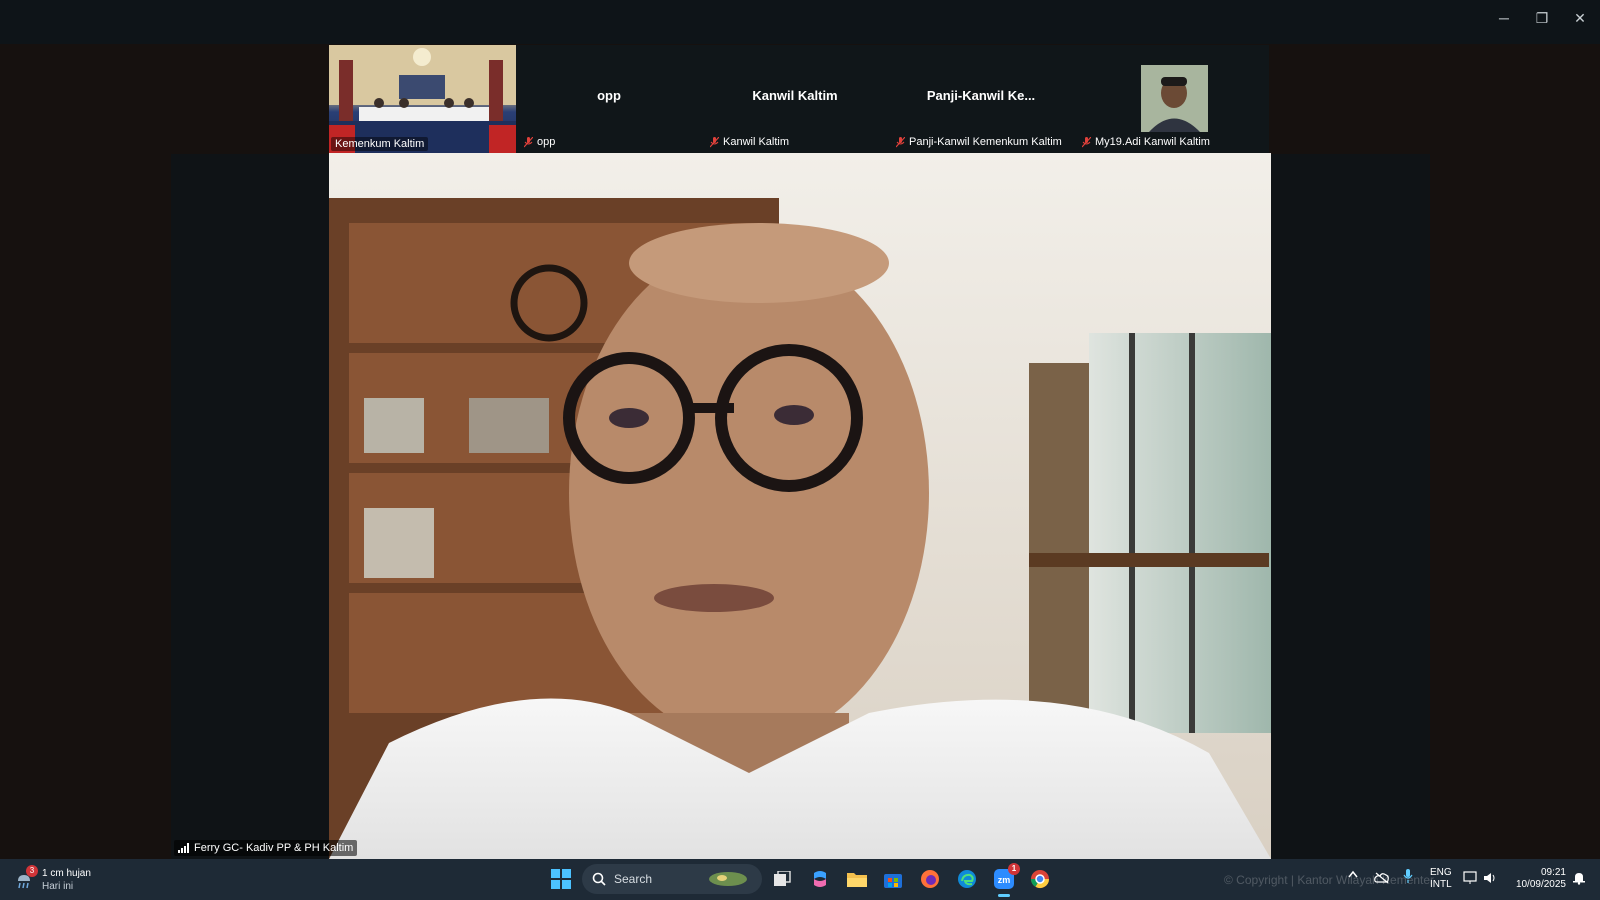 The image size is (1600, 900). I want to click on edge-icon, so click(967, 879).